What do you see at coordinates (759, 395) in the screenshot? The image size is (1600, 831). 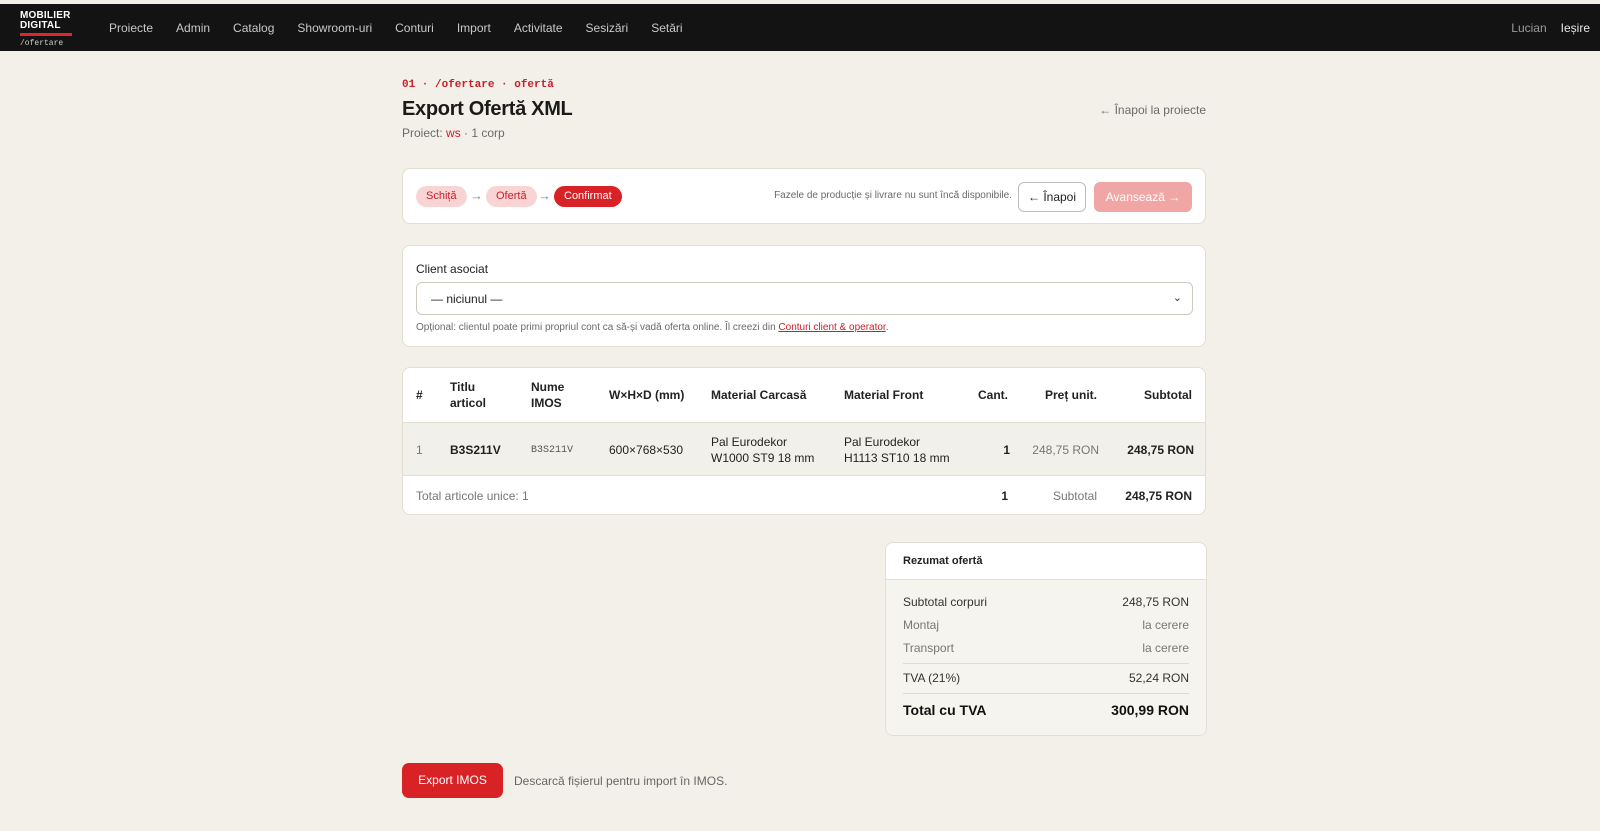 I see `col-header-carcass: Material Carcasă` at bounding box center [759, 395].